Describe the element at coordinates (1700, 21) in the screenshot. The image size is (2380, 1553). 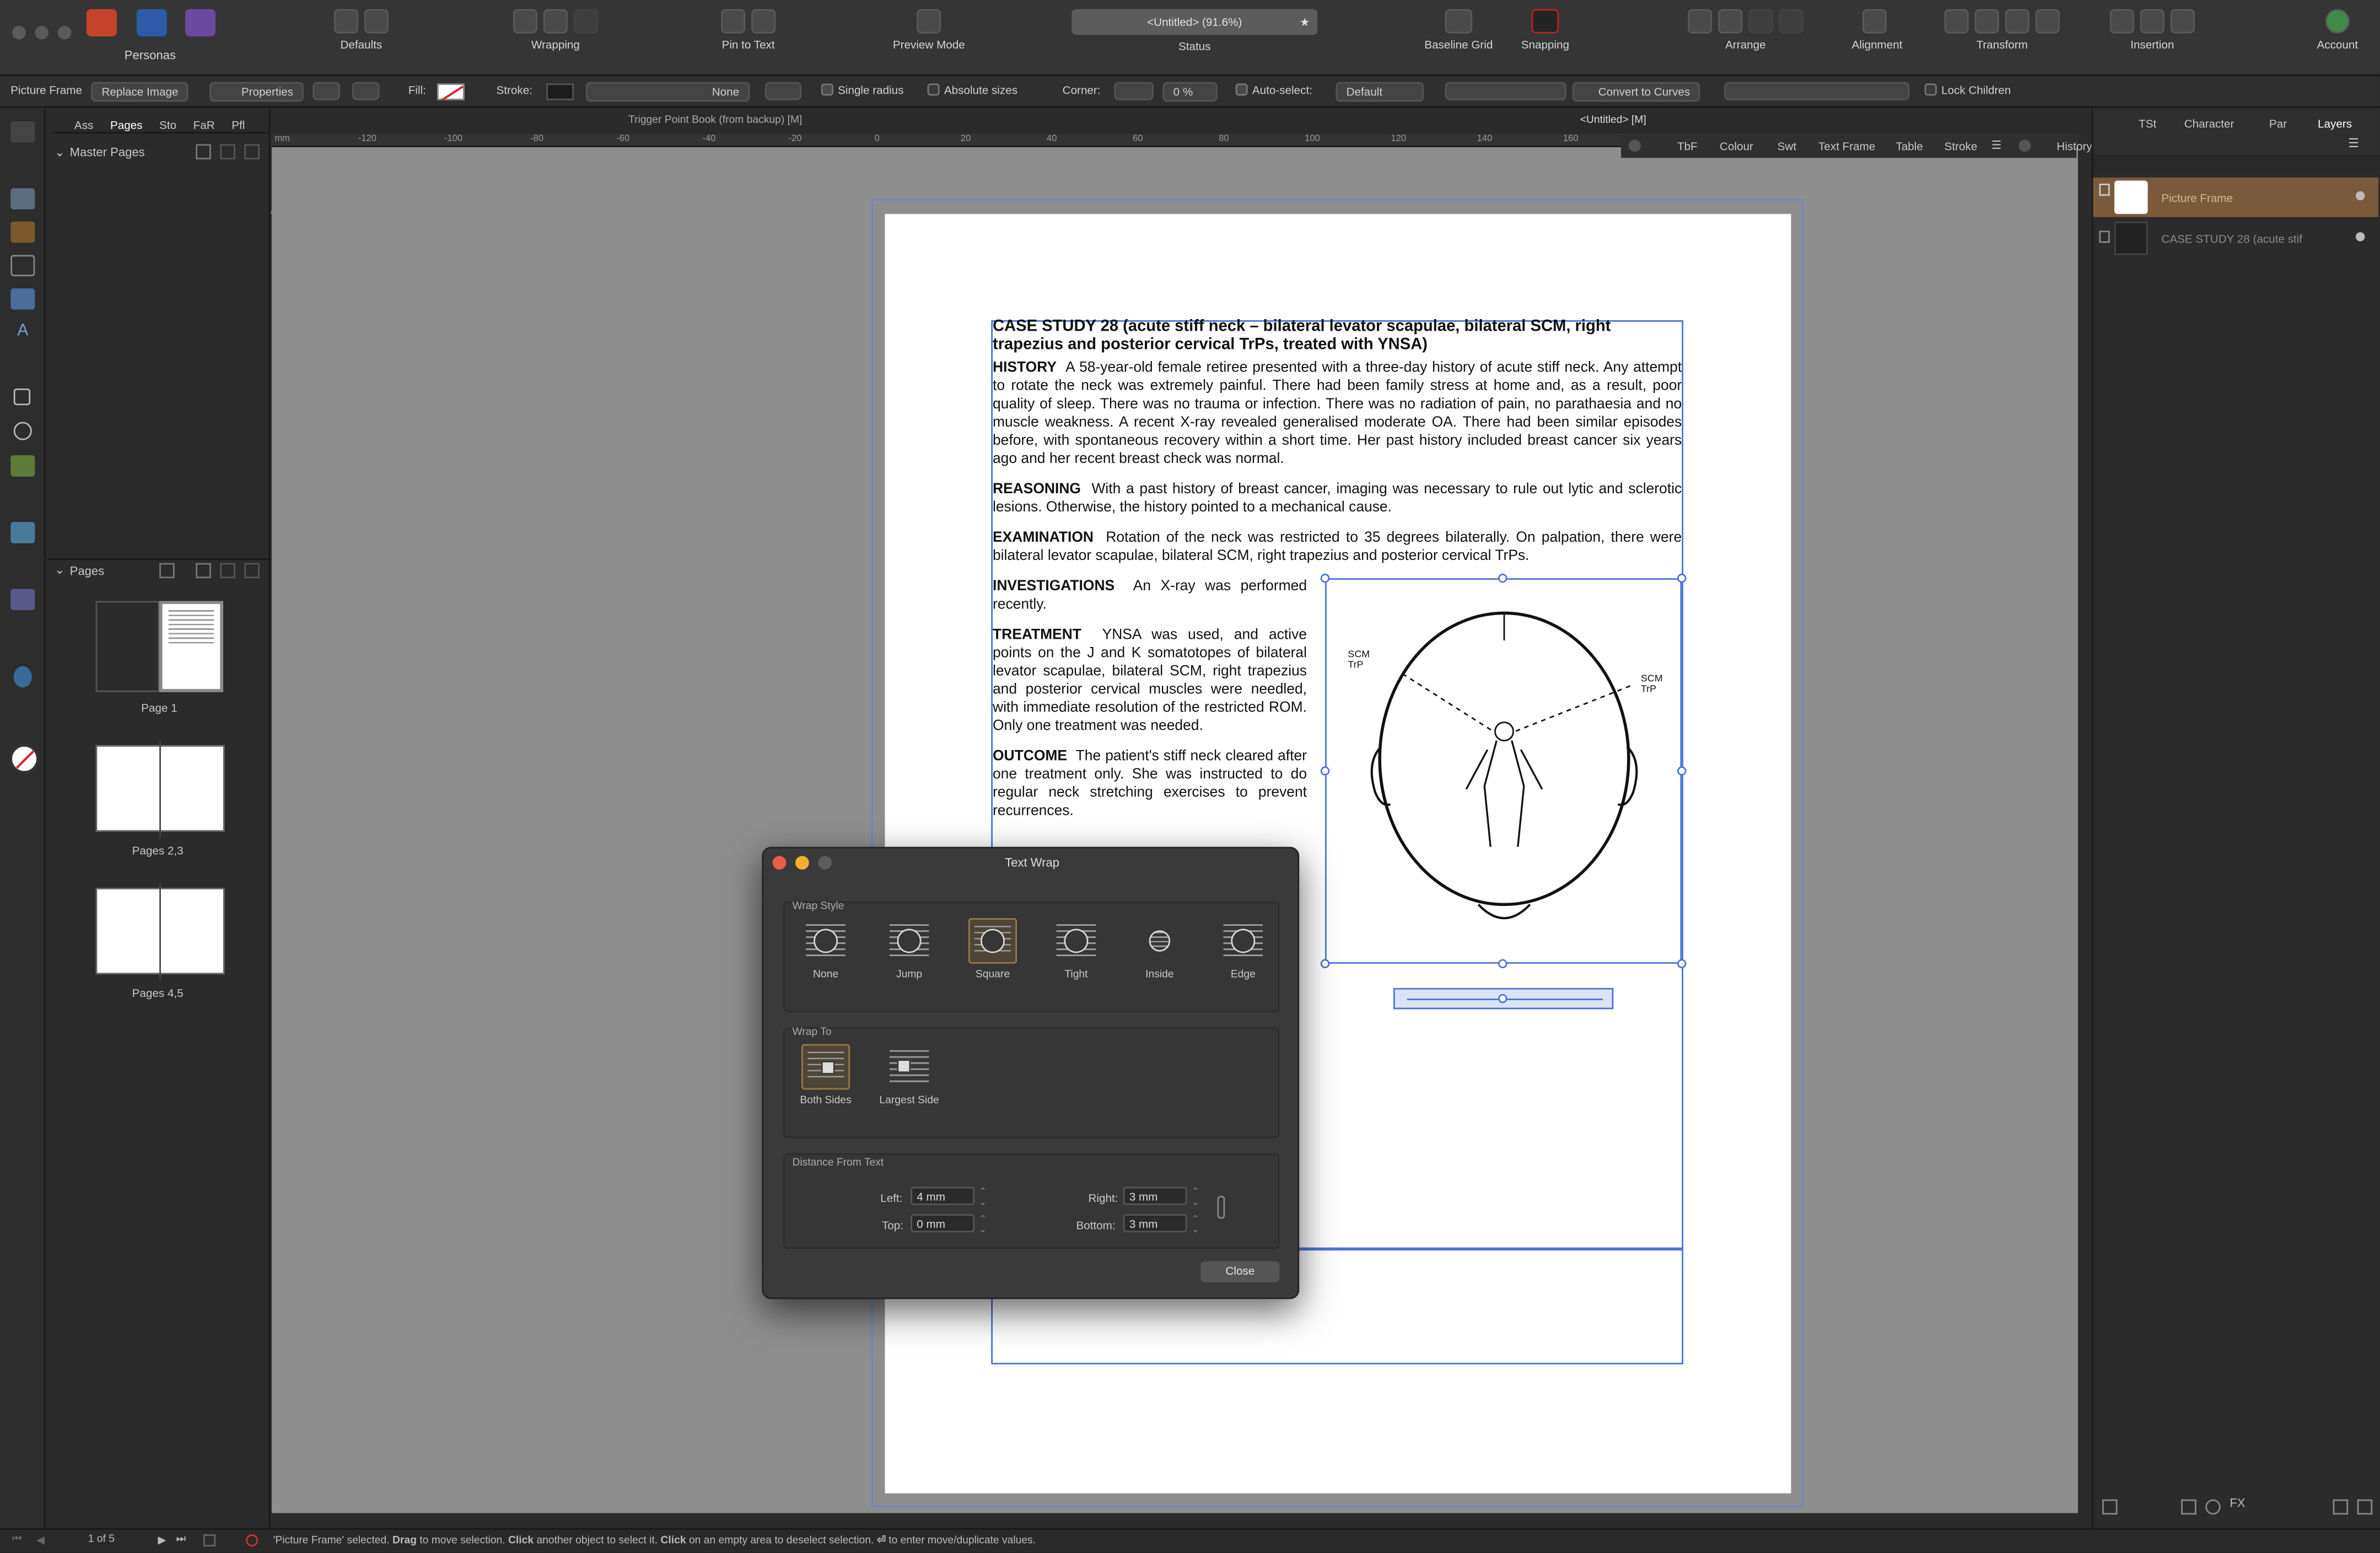
I see `move-back-icon` at that location.